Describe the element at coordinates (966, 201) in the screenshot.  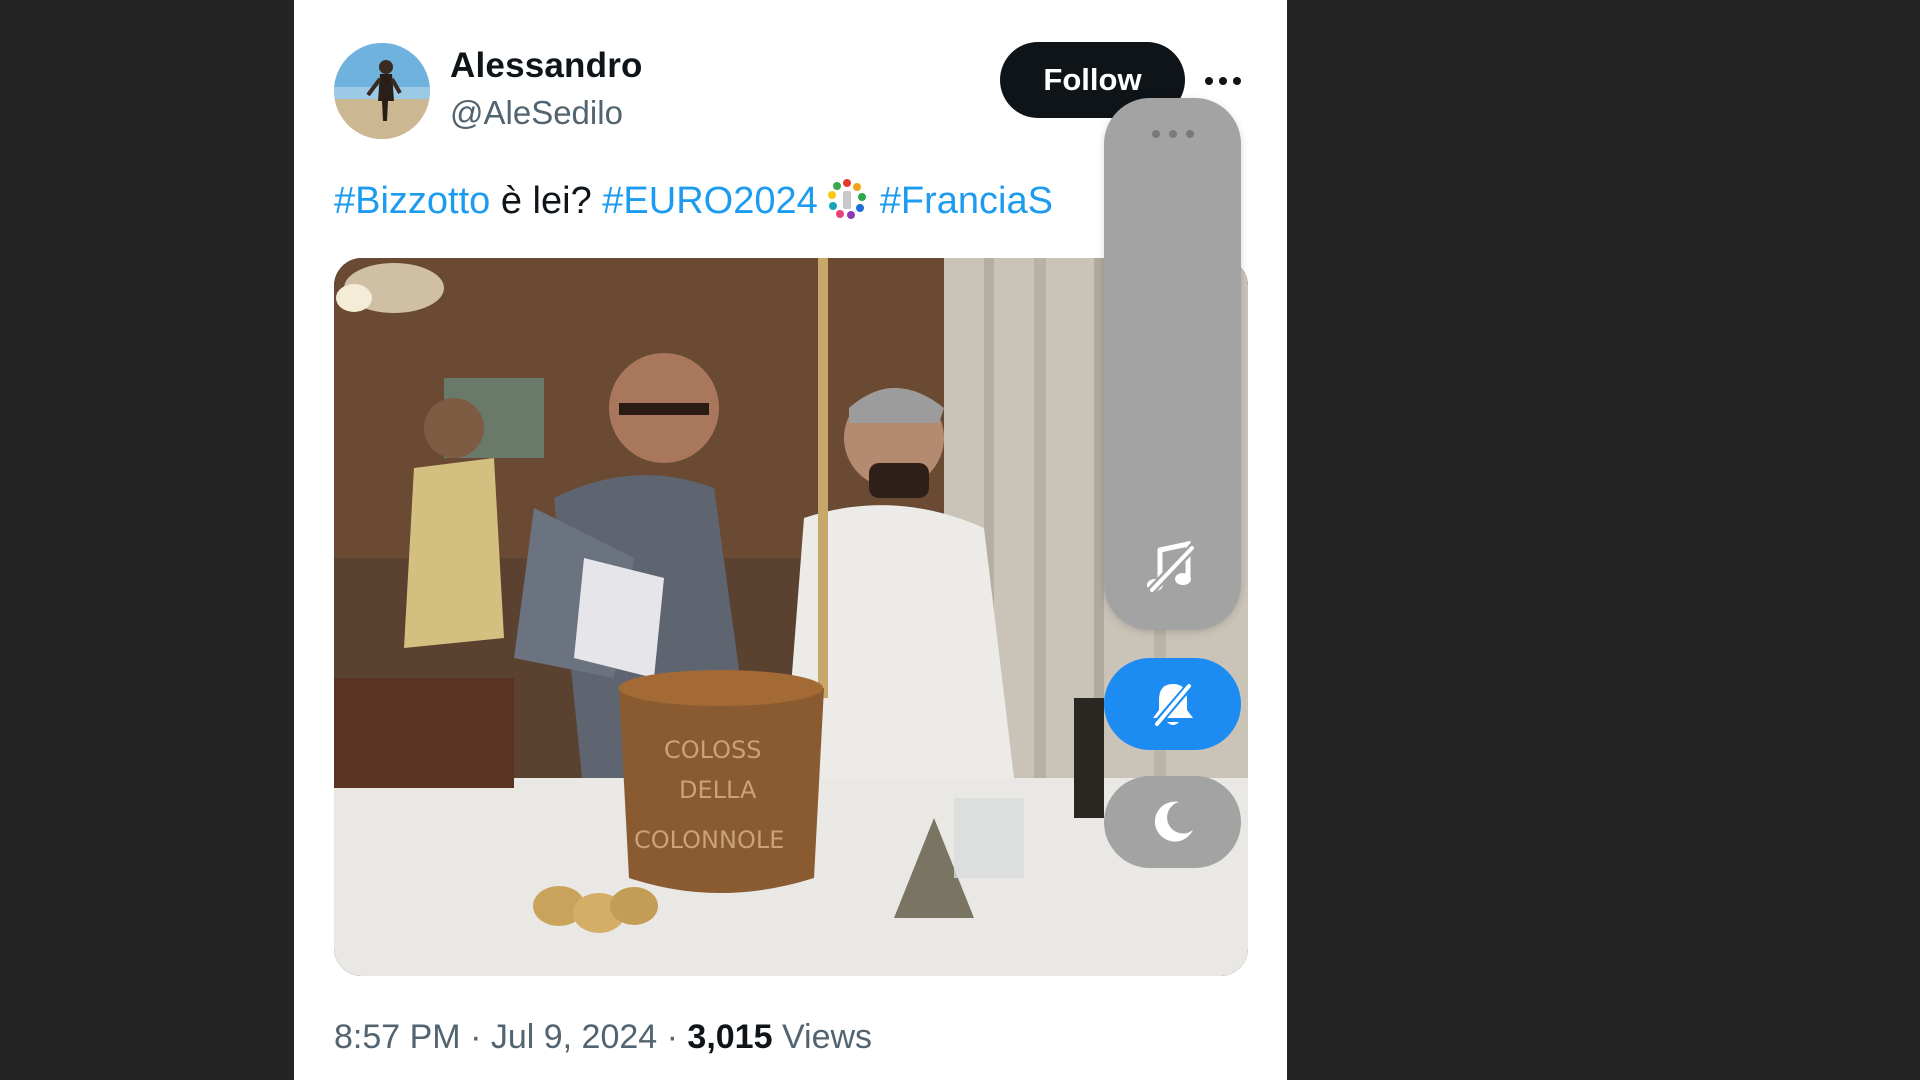
I see `hashtag-francia: #FranciaS` at that location.